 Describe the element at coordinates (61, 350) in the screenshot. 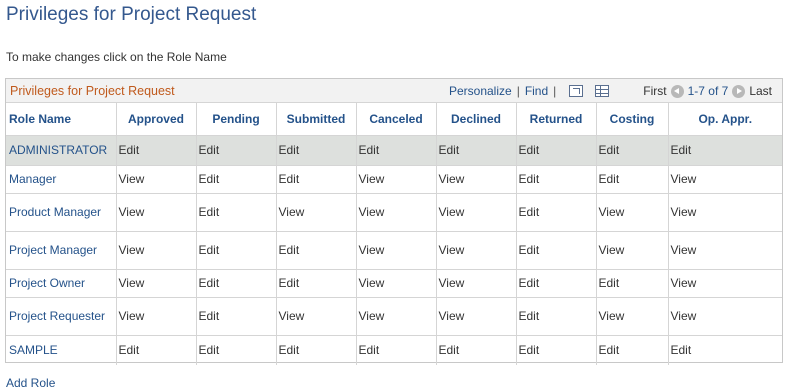

I see `role-name-link: SAMPLE` at that location.